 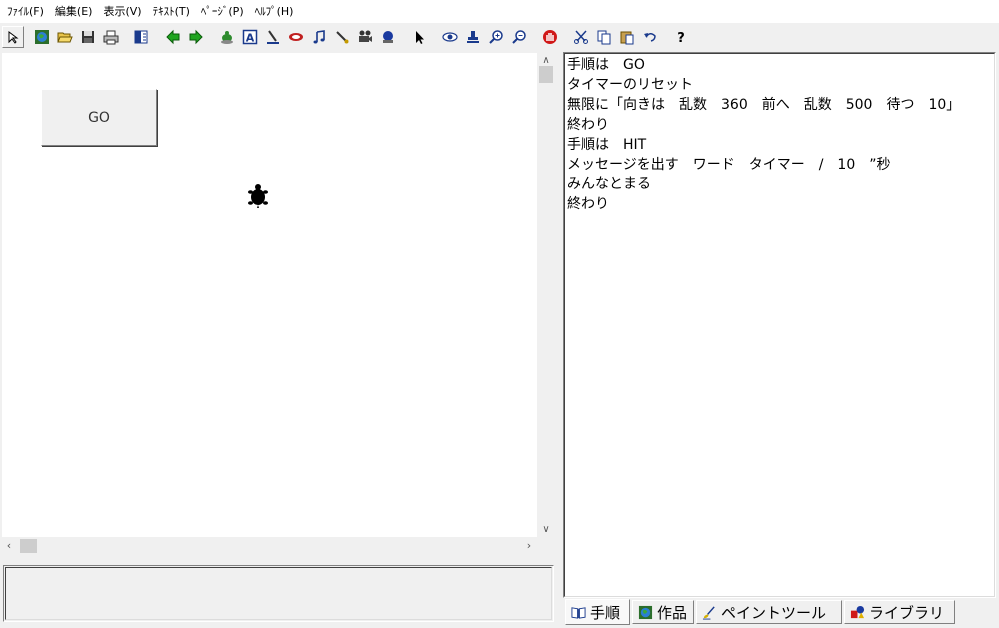 What do you see at coordinates (419, 37) in the screenshot?
I see `cursor-icon` at bounding box center [419, 37].